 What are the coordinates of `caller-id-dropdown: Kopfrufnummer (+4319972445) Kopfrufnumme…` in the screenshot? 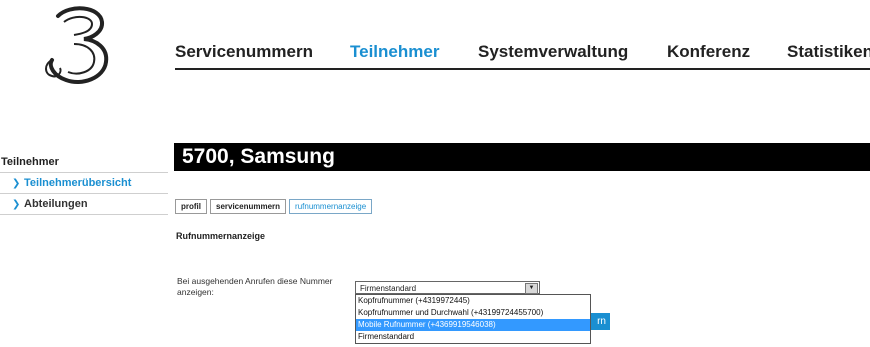 It's located at (473, 319).